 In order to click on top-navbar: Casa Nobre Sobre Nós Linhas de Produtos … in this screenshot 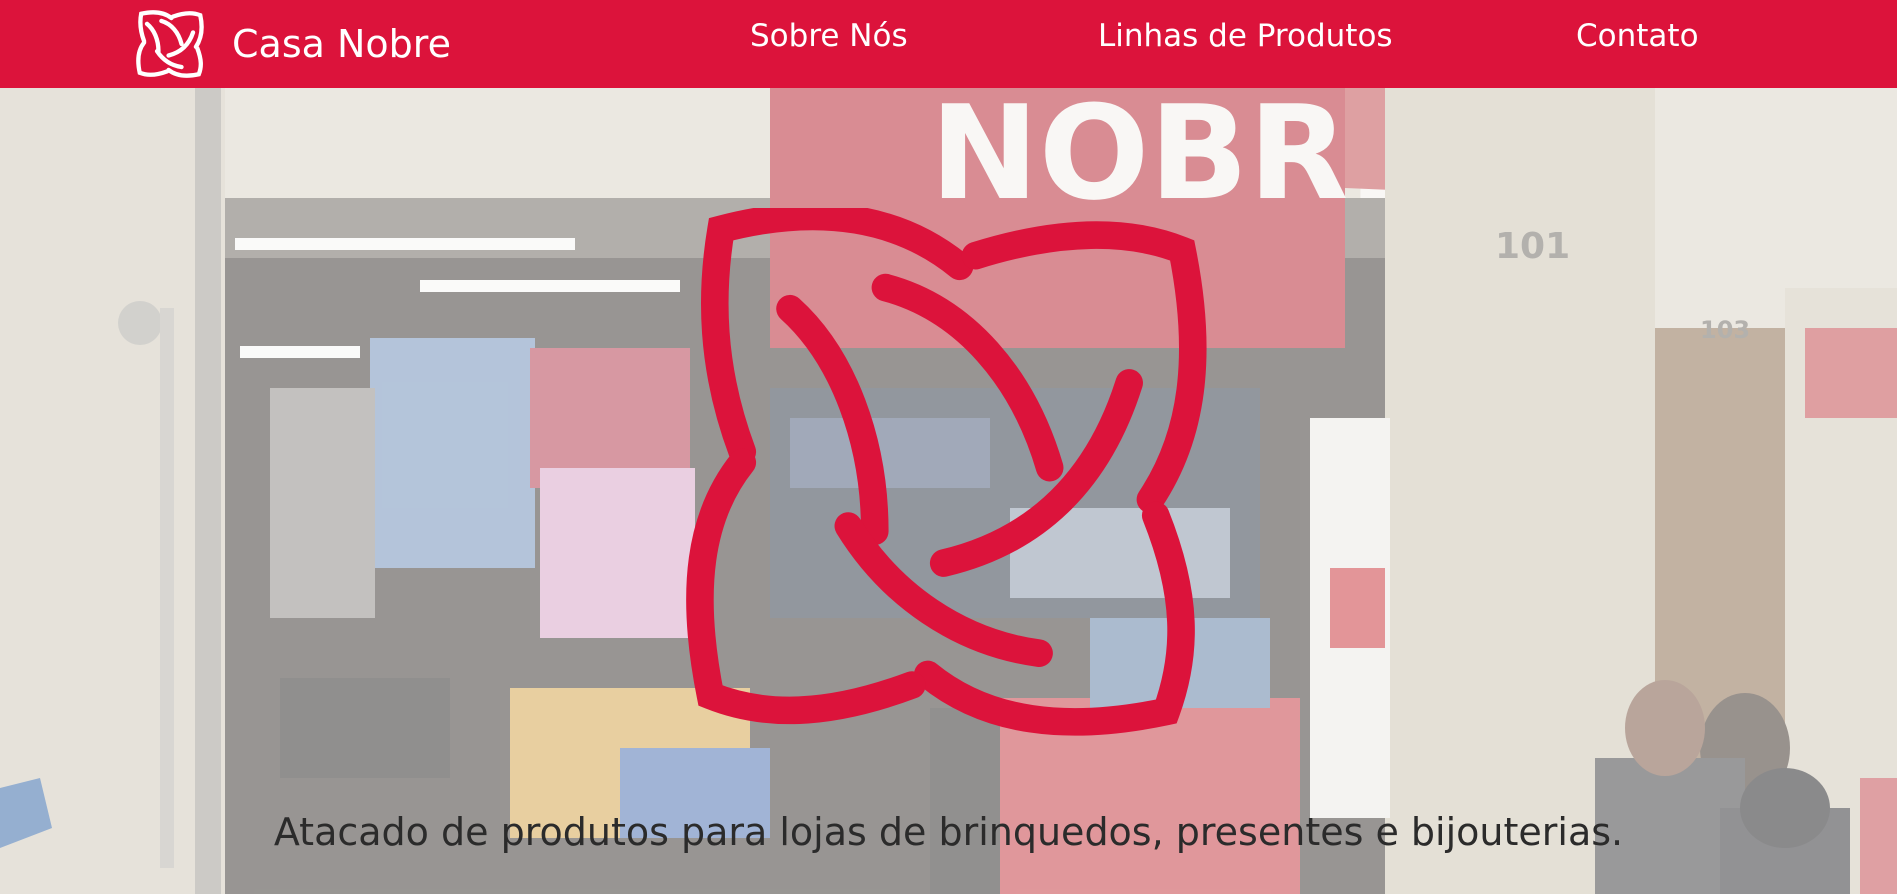, I will do `click(948, 44)`.